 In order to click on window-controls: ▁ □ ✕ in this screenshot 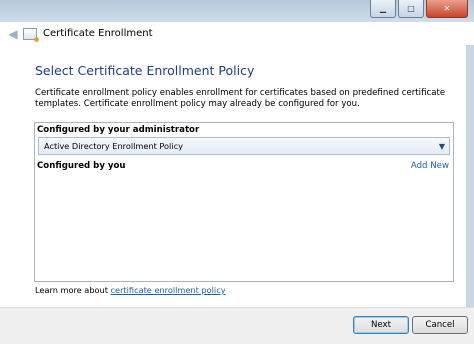, I will do `click(419, 9)`.